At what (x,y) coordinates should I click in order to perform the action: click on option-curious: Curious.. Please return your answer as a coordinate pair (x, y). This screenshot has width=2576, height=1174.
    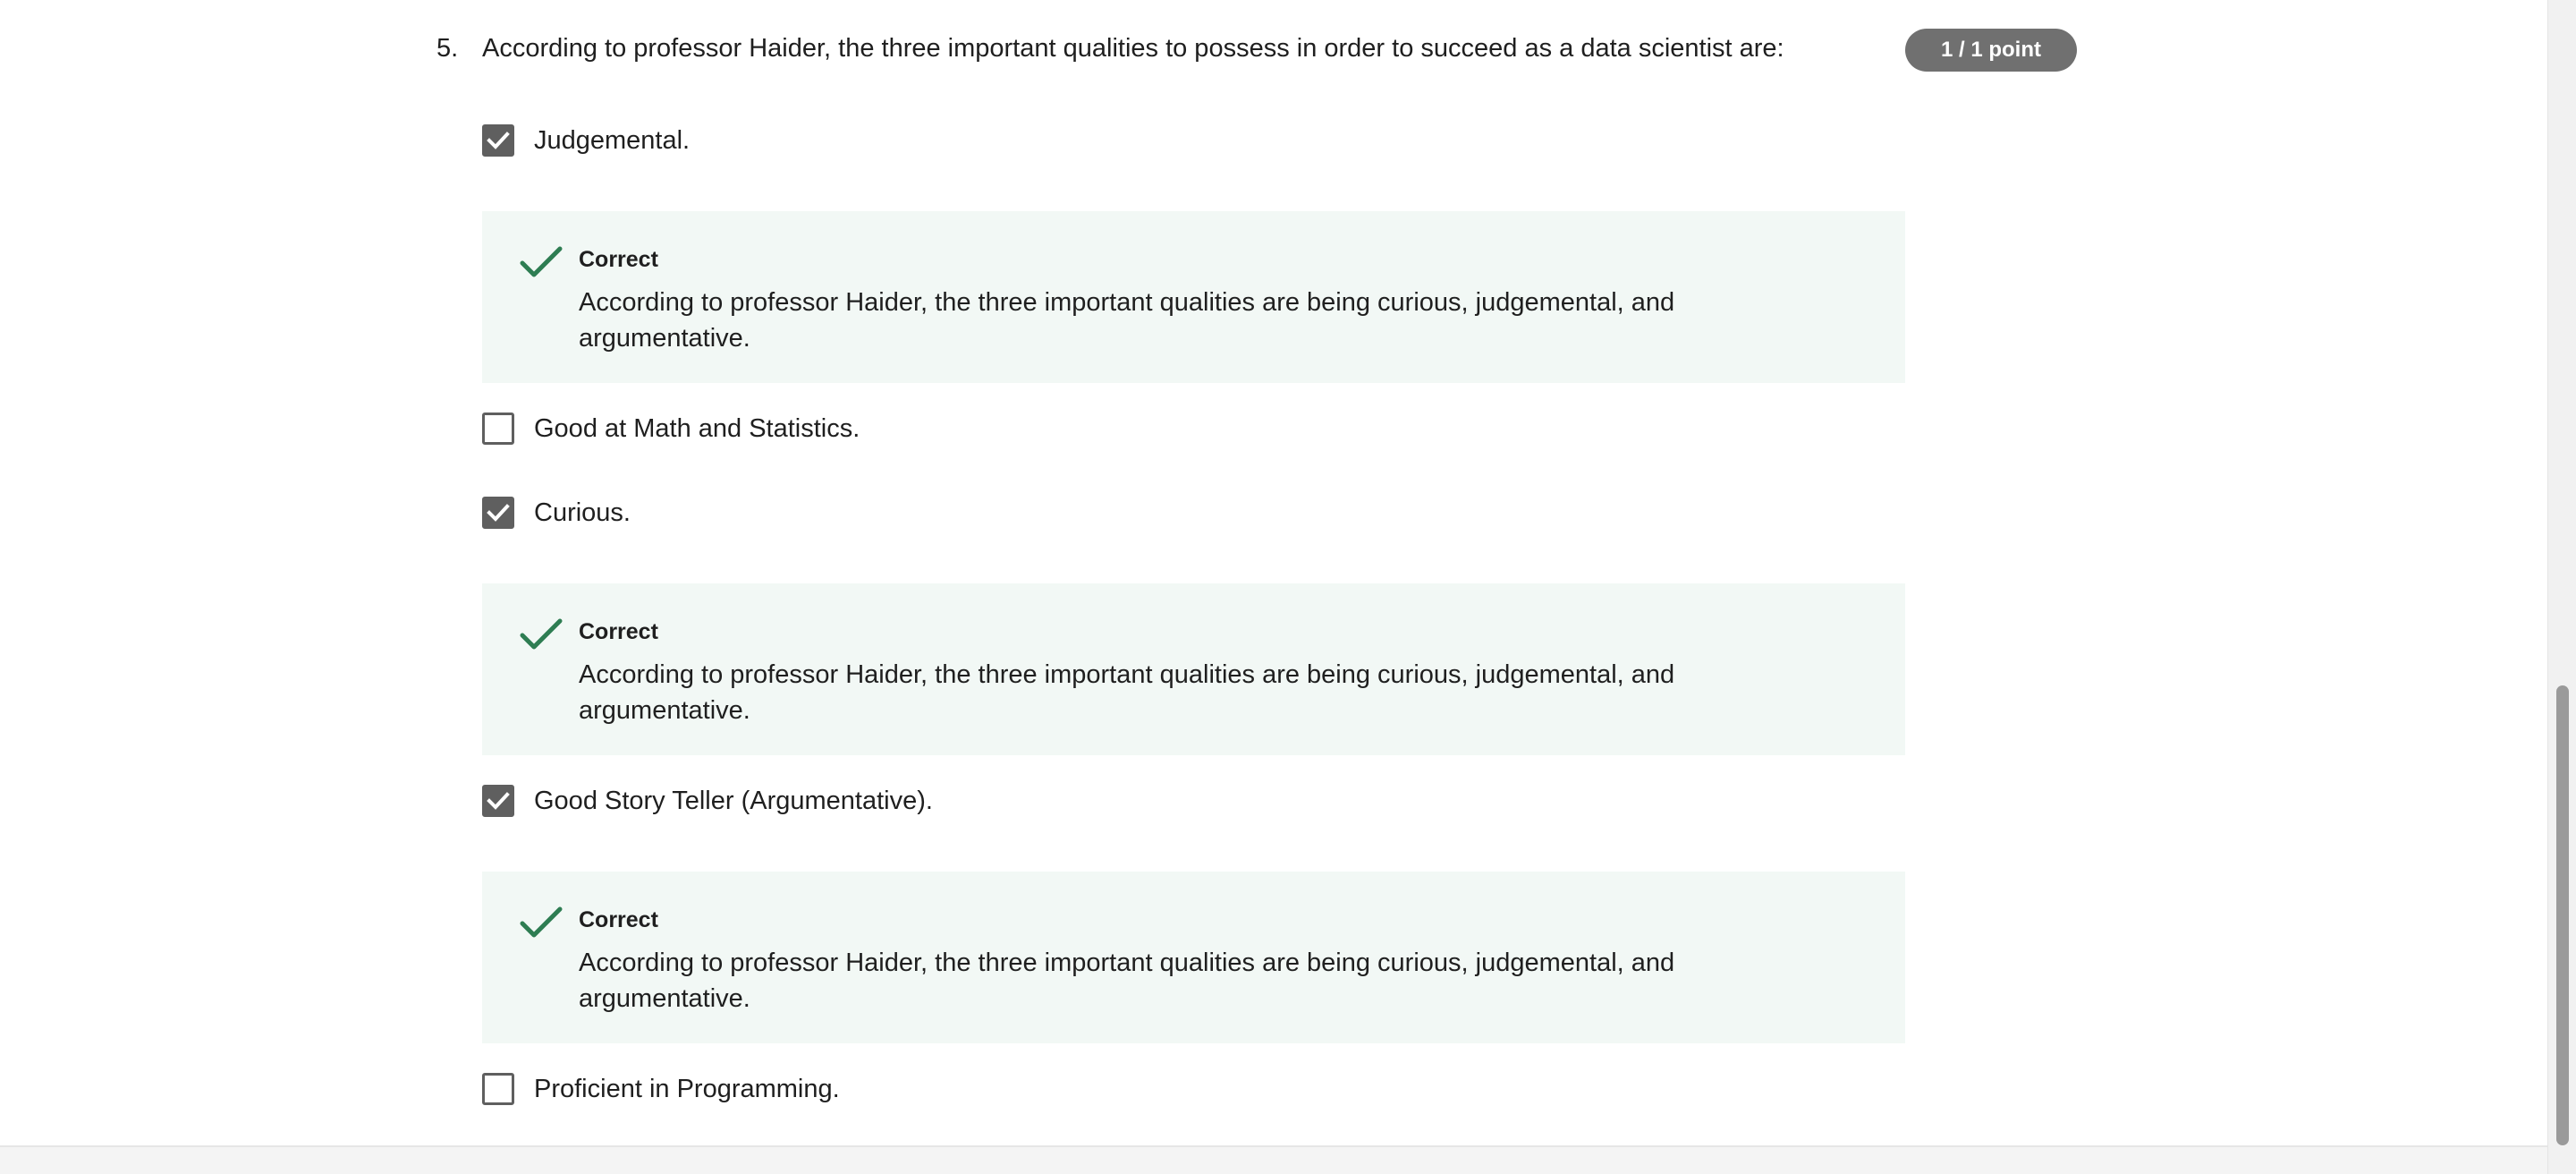
    Looking at the image, I should click on (556, 513).